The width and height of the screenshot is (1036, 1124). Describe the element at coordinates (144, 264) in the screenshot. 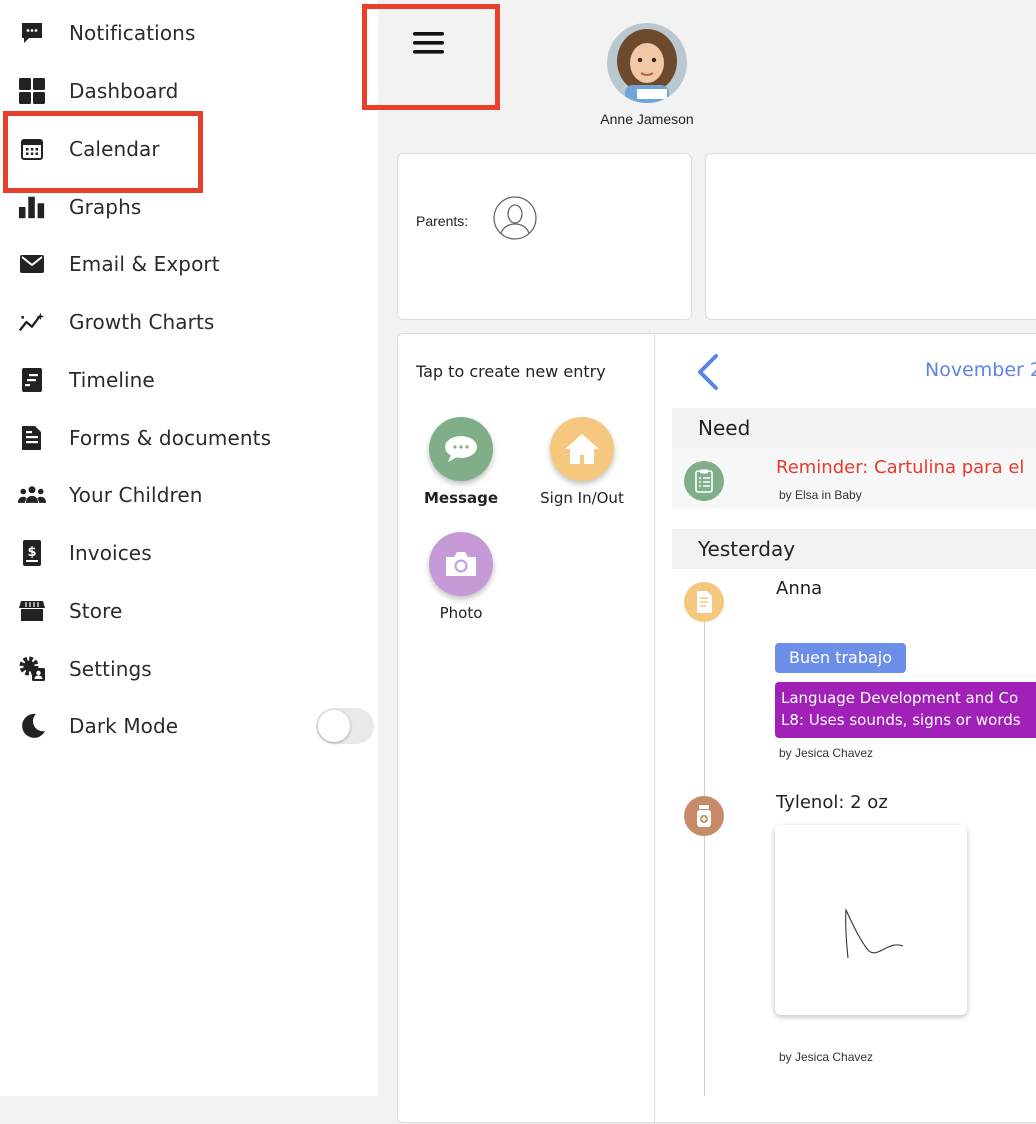

I see `sidebar-item-label: Email & Export` at that location.